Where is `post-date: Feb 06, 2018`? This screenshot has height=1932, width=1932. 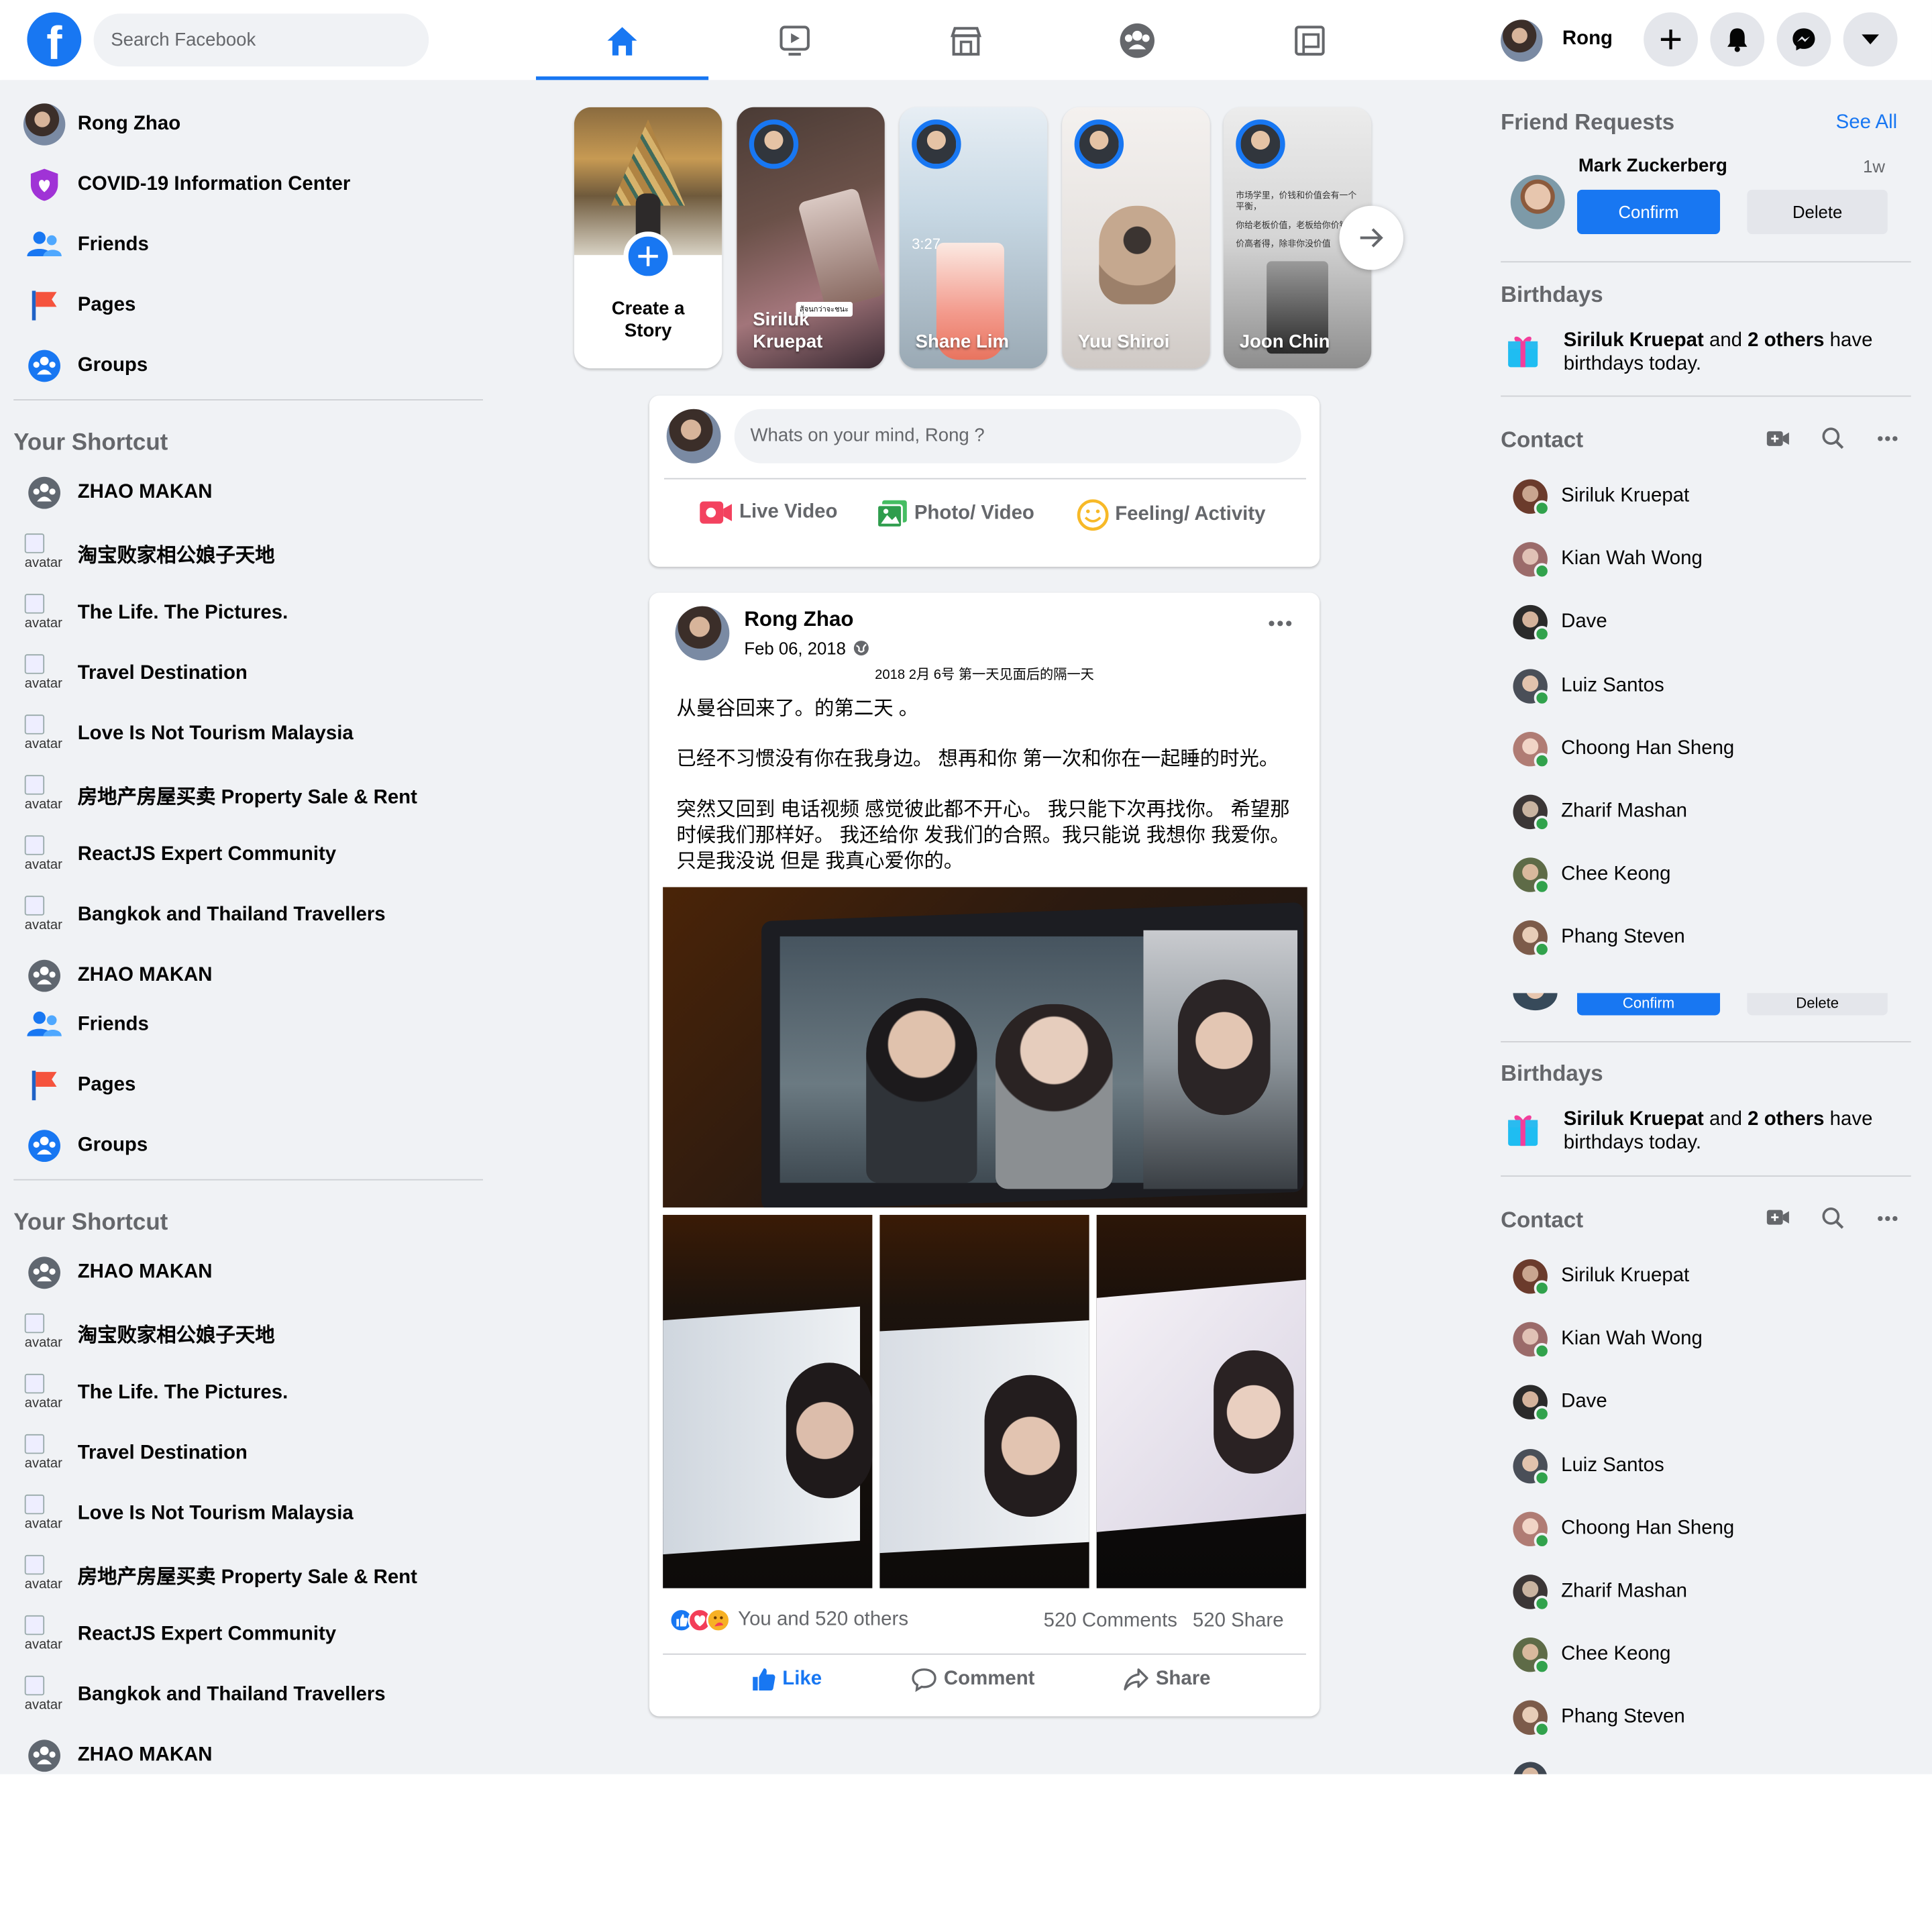 post-date: Feb 06, 2018 is located at coordinates (795, 647).